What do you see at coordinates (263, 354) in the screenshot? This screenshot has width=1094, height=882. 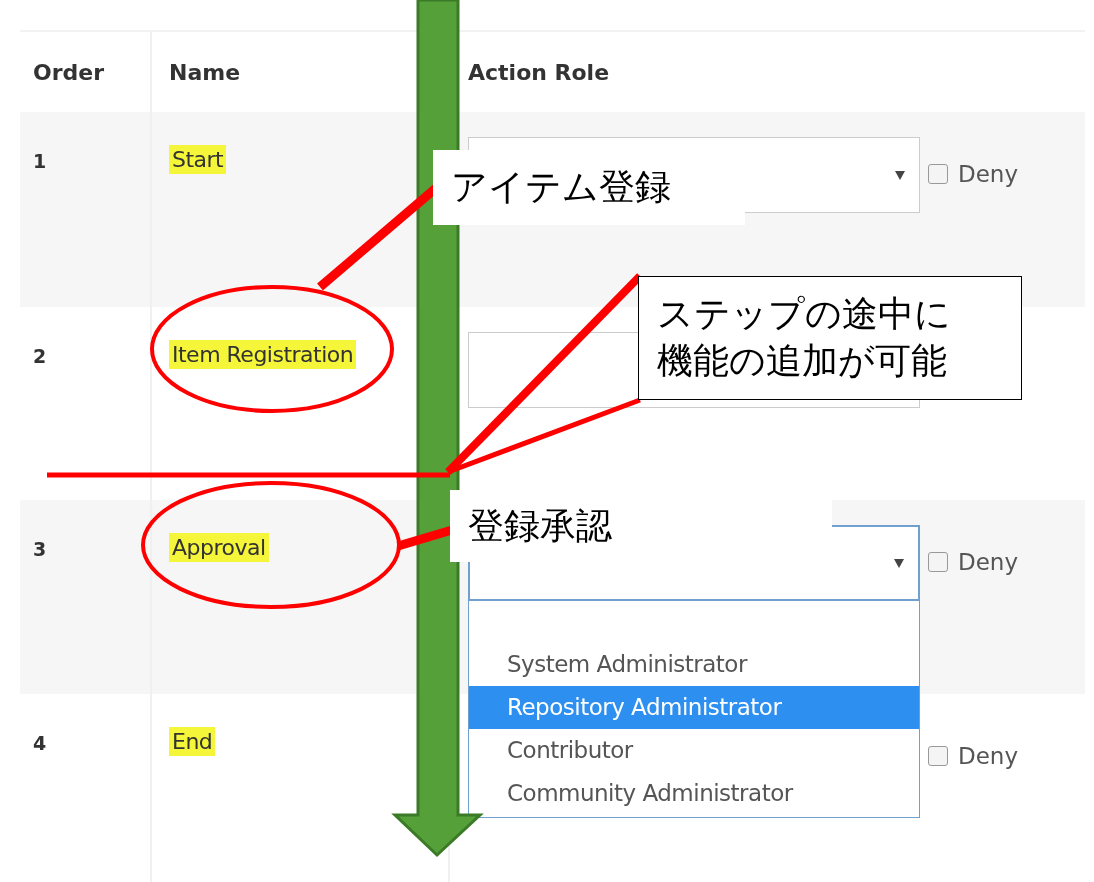 I see `step-name: Item Registration` at bounding box center [263, 354].